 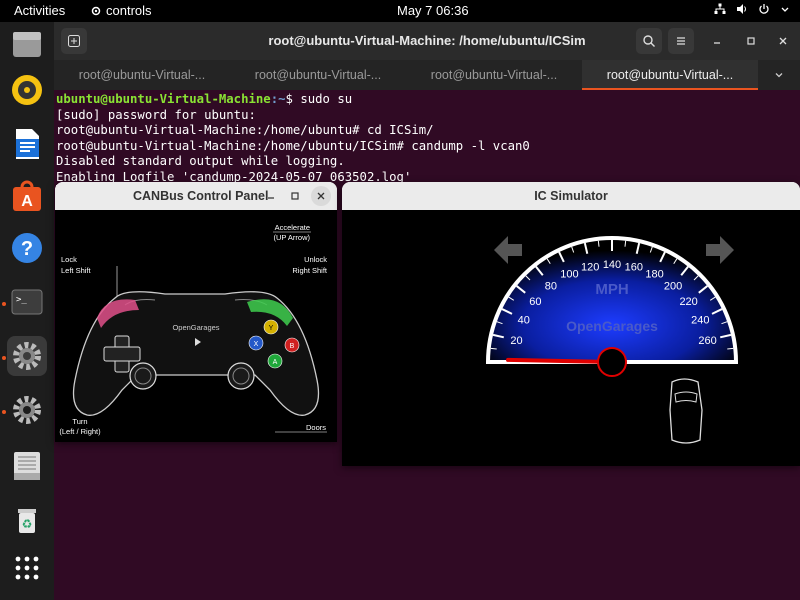 What do you see at coordinates (686, 411) in the screenshot?
I see `car-door-status-icon` at bounding box center [686, 411].